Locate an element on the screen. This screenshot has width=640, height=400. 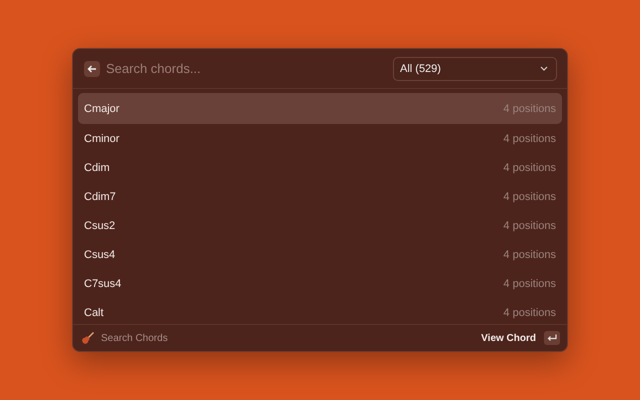
chord-row: Csus2 4 positions is located at coordinates (320, 225).